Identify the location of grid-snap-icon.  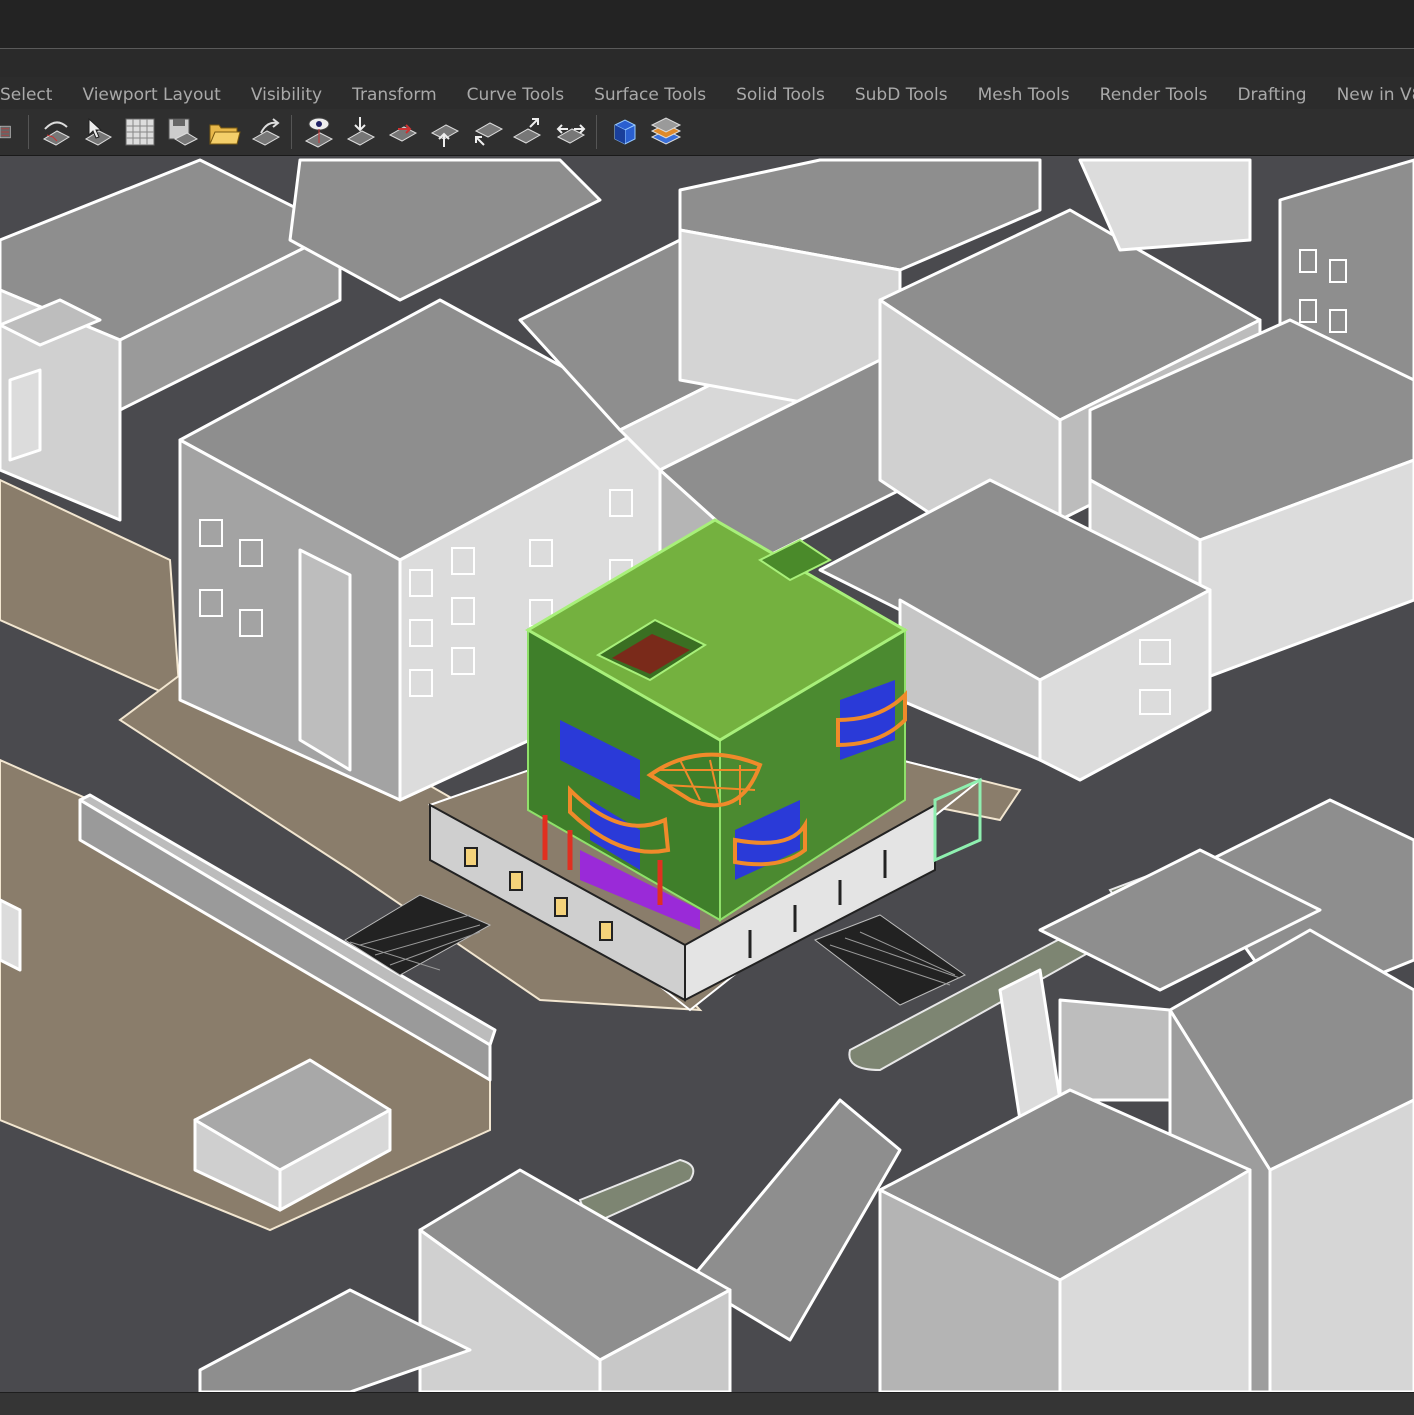
(11, 132).